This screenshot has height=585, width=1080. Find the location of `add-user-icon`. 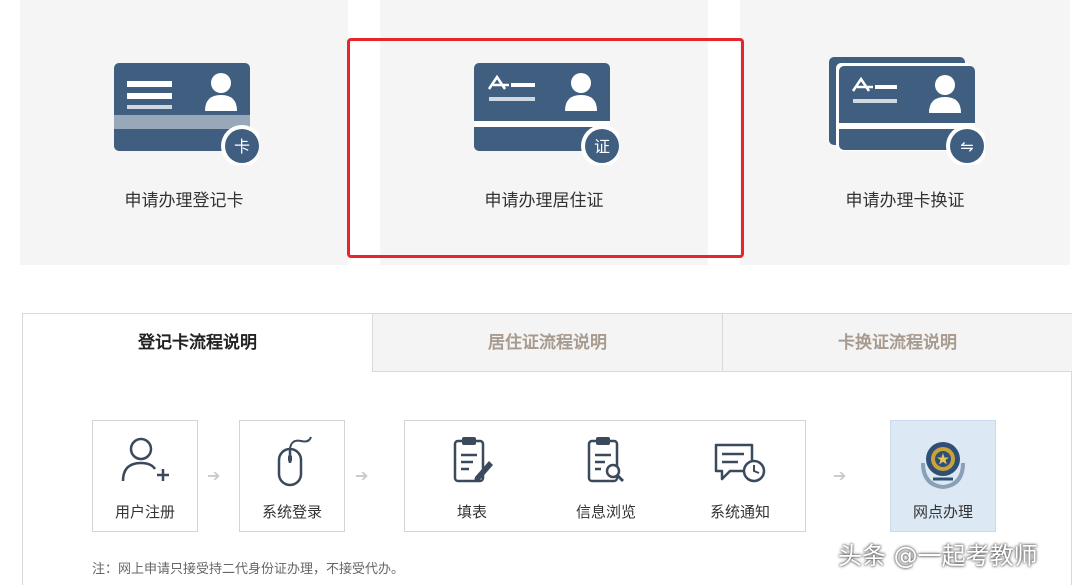

add-user-icon is located at coordinates (145, 459).